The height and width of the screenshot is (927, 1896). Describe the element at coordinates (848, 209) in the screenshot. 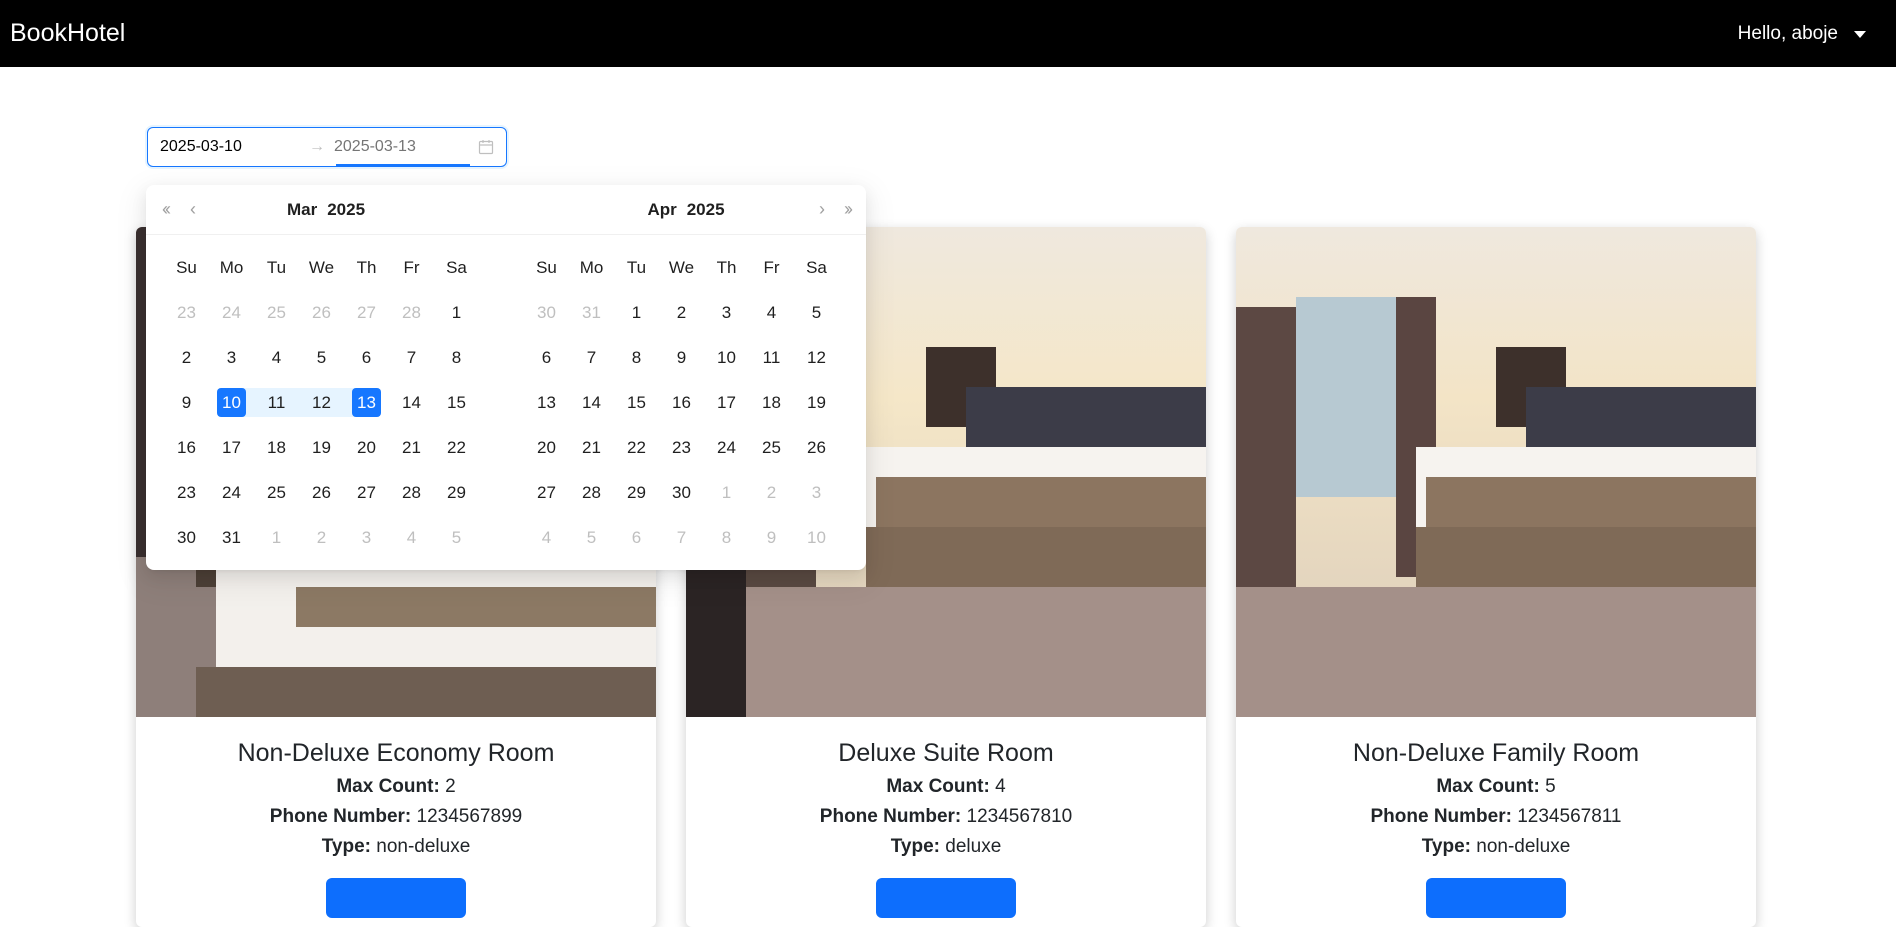

I see `double-chevron-right-icon: ››` at that location.